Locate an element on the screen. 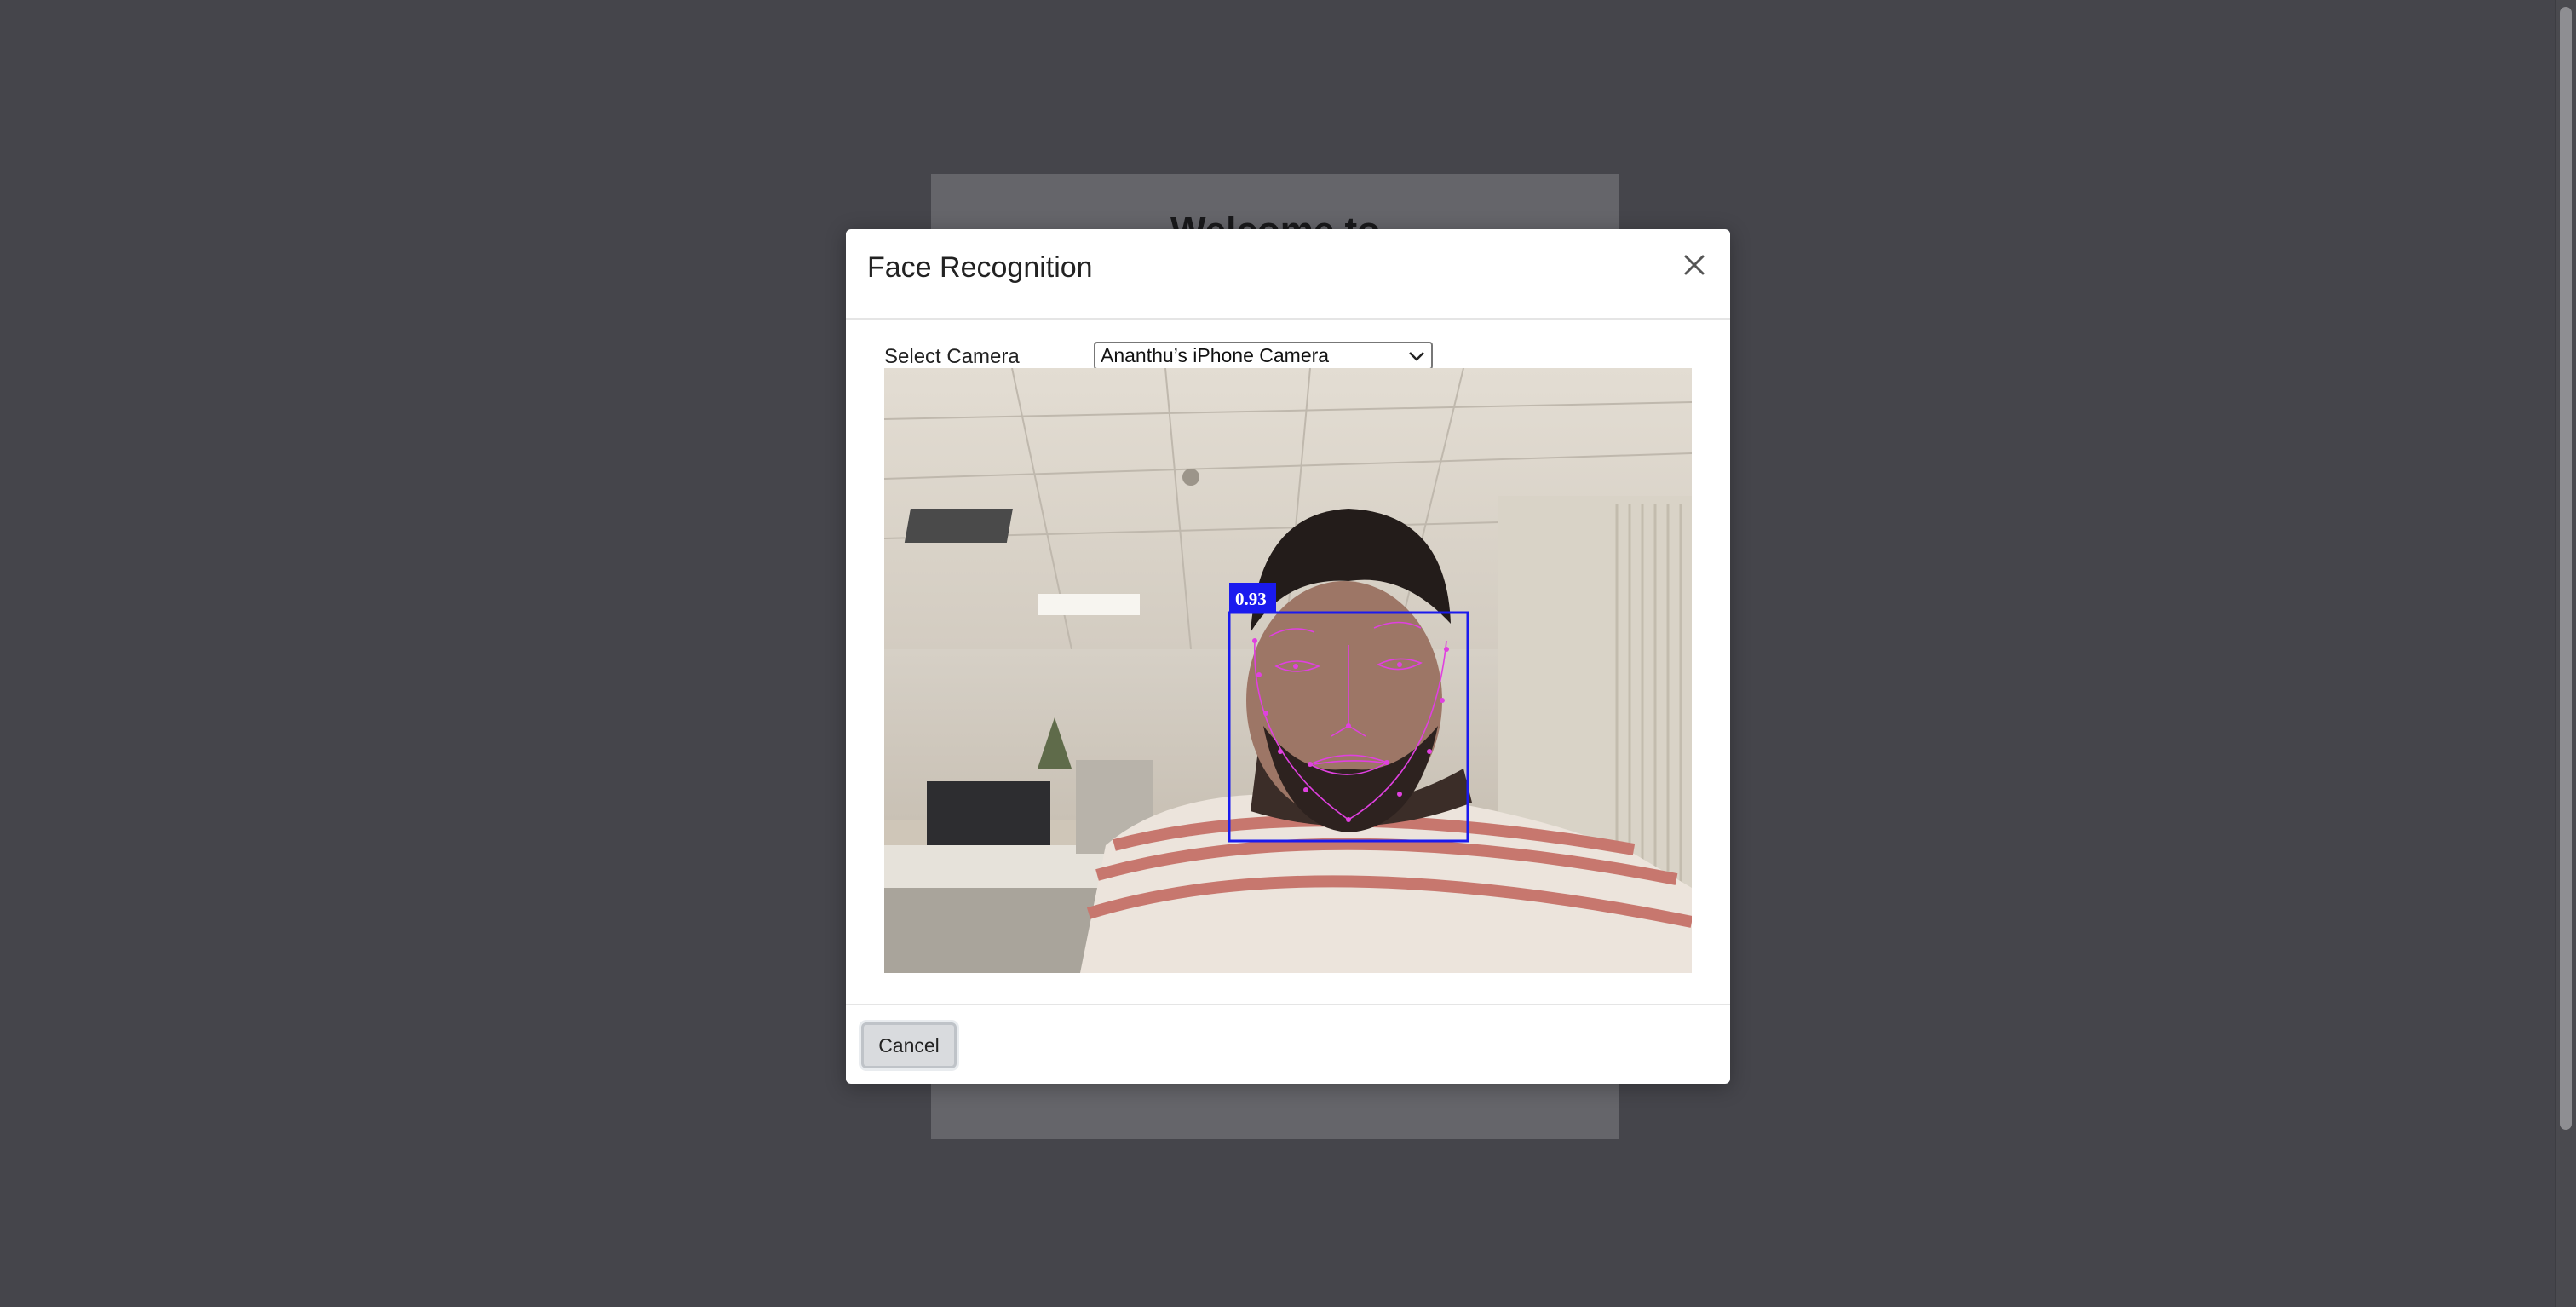 The image size is (2576, 1307). scrollbar-thumb is located at coordinates (2566, 568).